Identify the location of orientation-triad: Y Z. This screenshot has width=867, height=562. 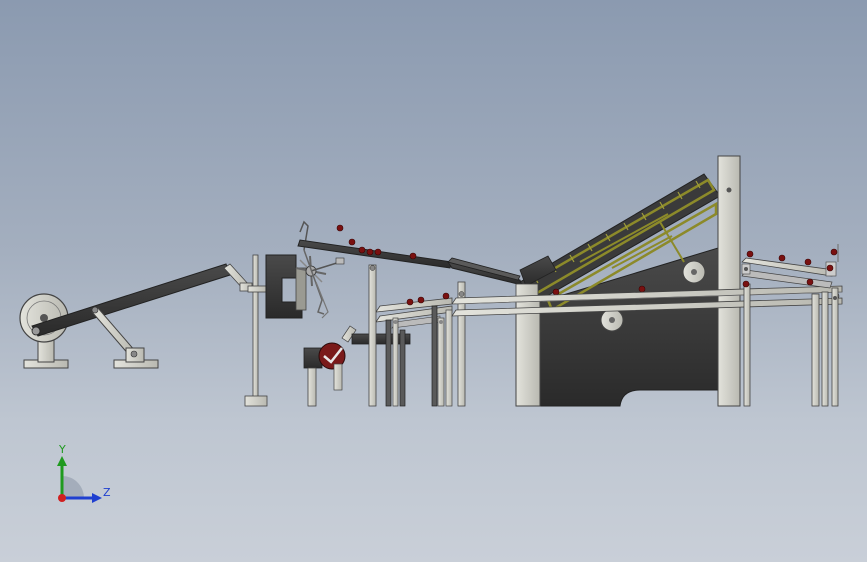
(80, 478).